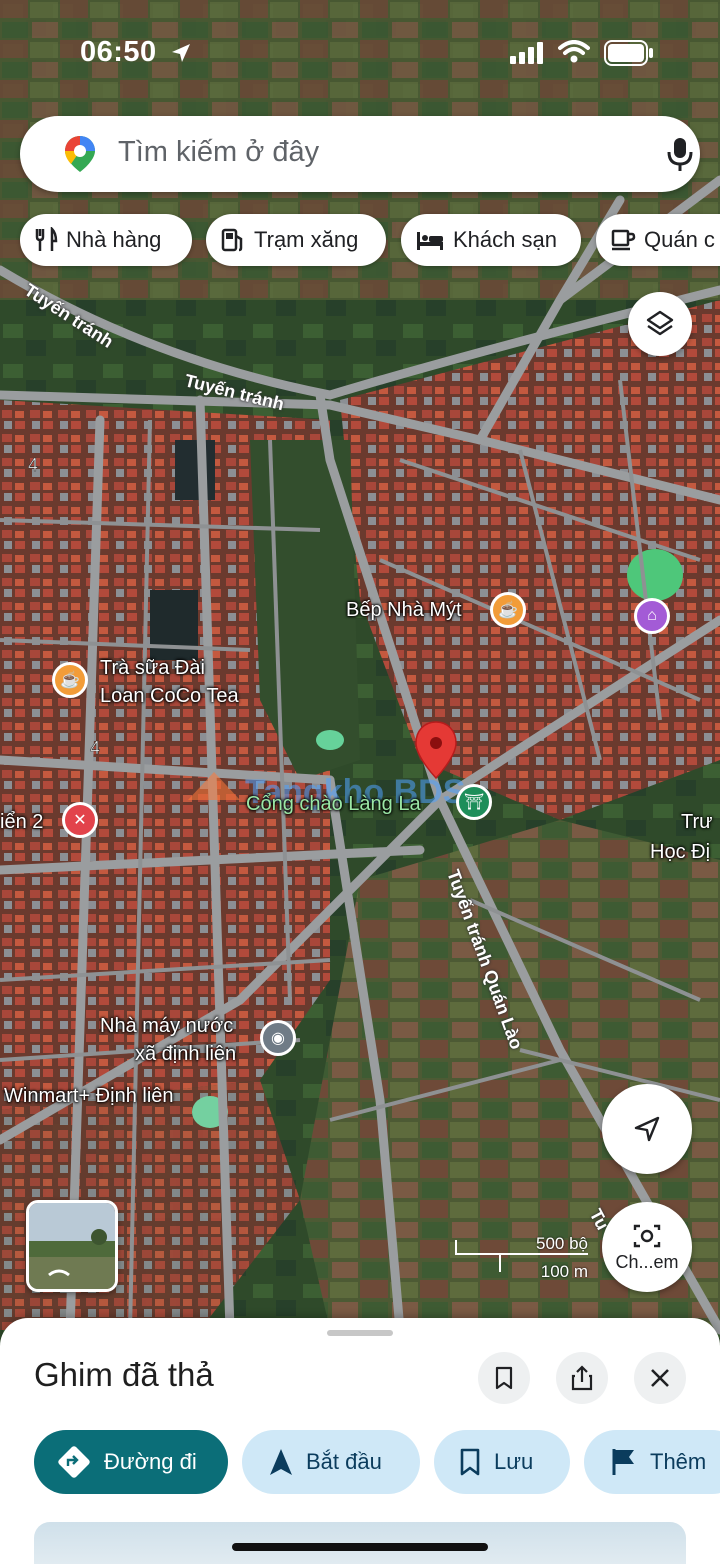 This screenshot has height=1564, width=720. What do you see at coordinates (114, 239) in the screenshot?
I see `chip-label: Nhà hàng` at bounding box center [114, 239].